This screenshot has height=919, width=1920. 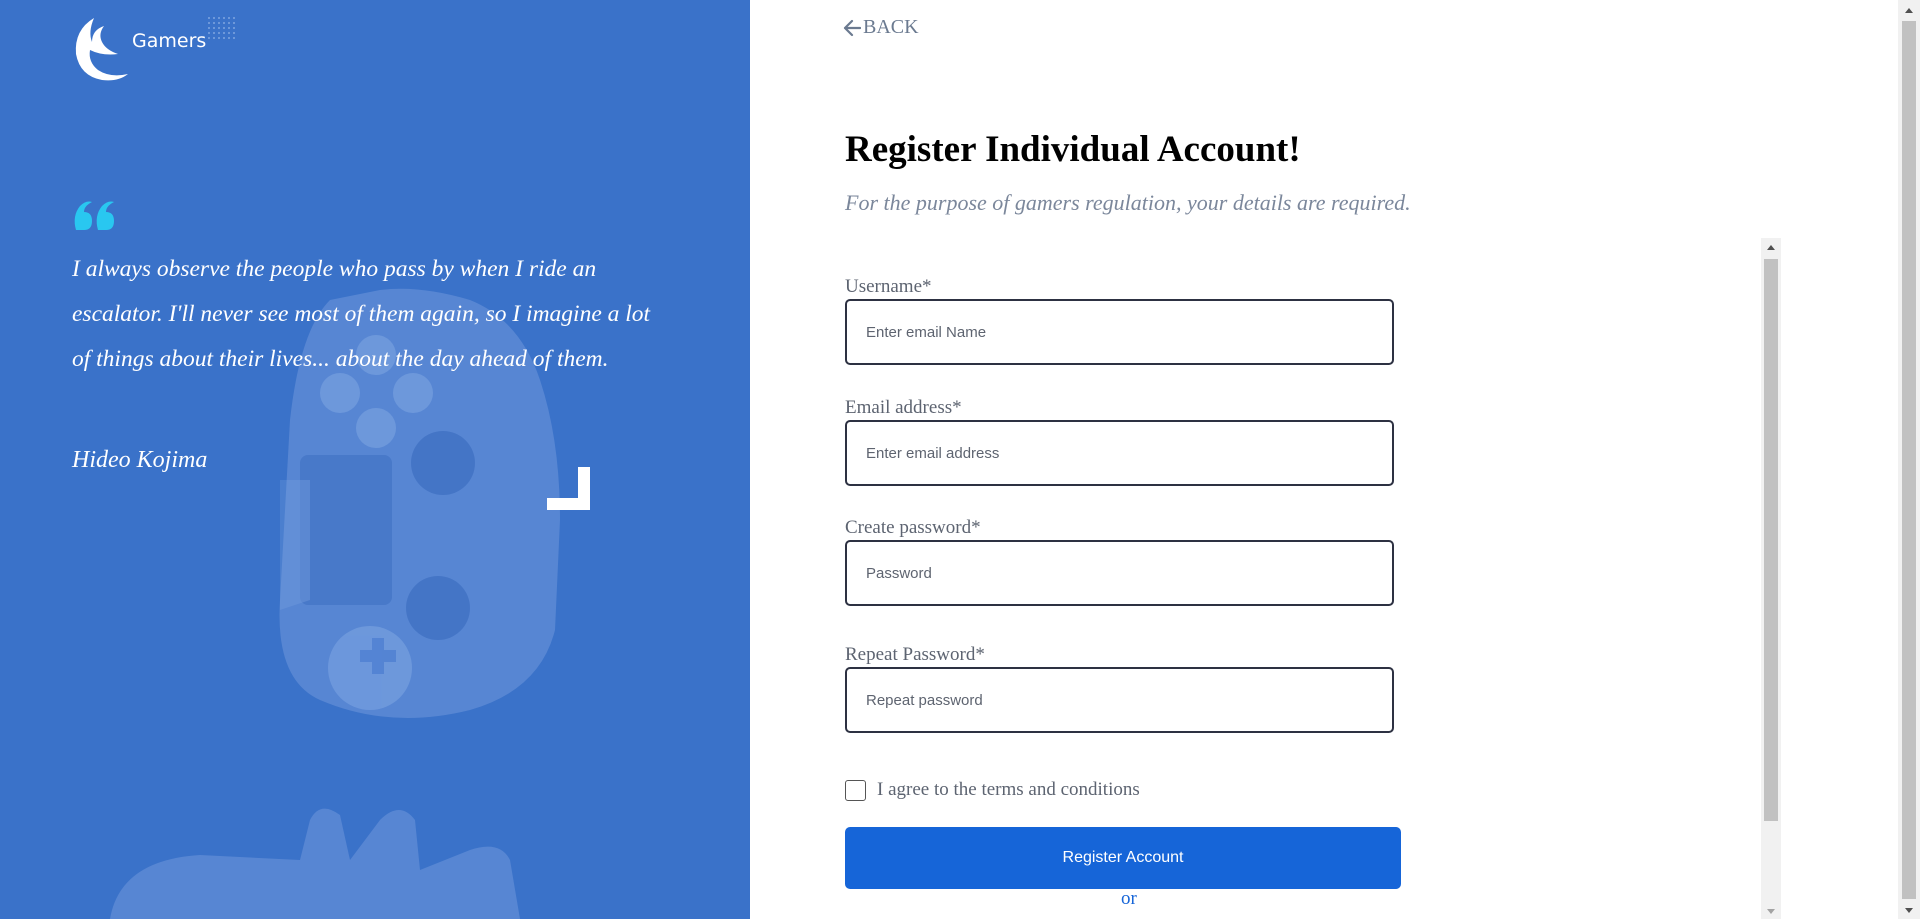 What do you see at coordinates (169, 41) in the screenshot?
I see `brand-name: Gamers` at bounding box center [169, 41].